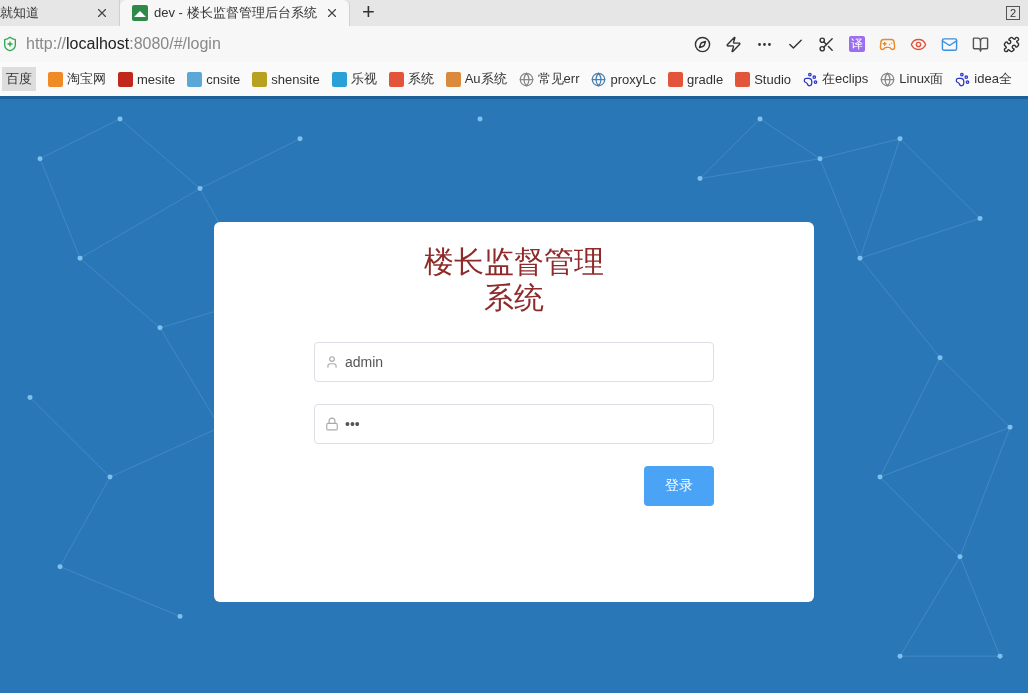 The height and width of the screenshot is (693, 1028). What do you see at coordinates (1011, 44) in the screenshot?
I see `puzzle-icon` at bounding box center [1011, 44].